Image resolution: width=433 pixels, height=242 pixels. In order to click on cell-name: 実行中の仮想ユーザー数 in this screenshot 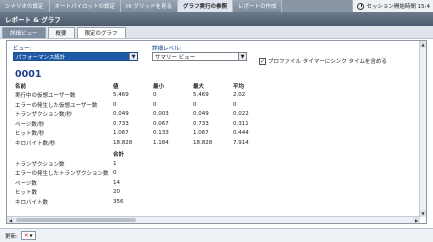, I will do `click(45, 96)`.